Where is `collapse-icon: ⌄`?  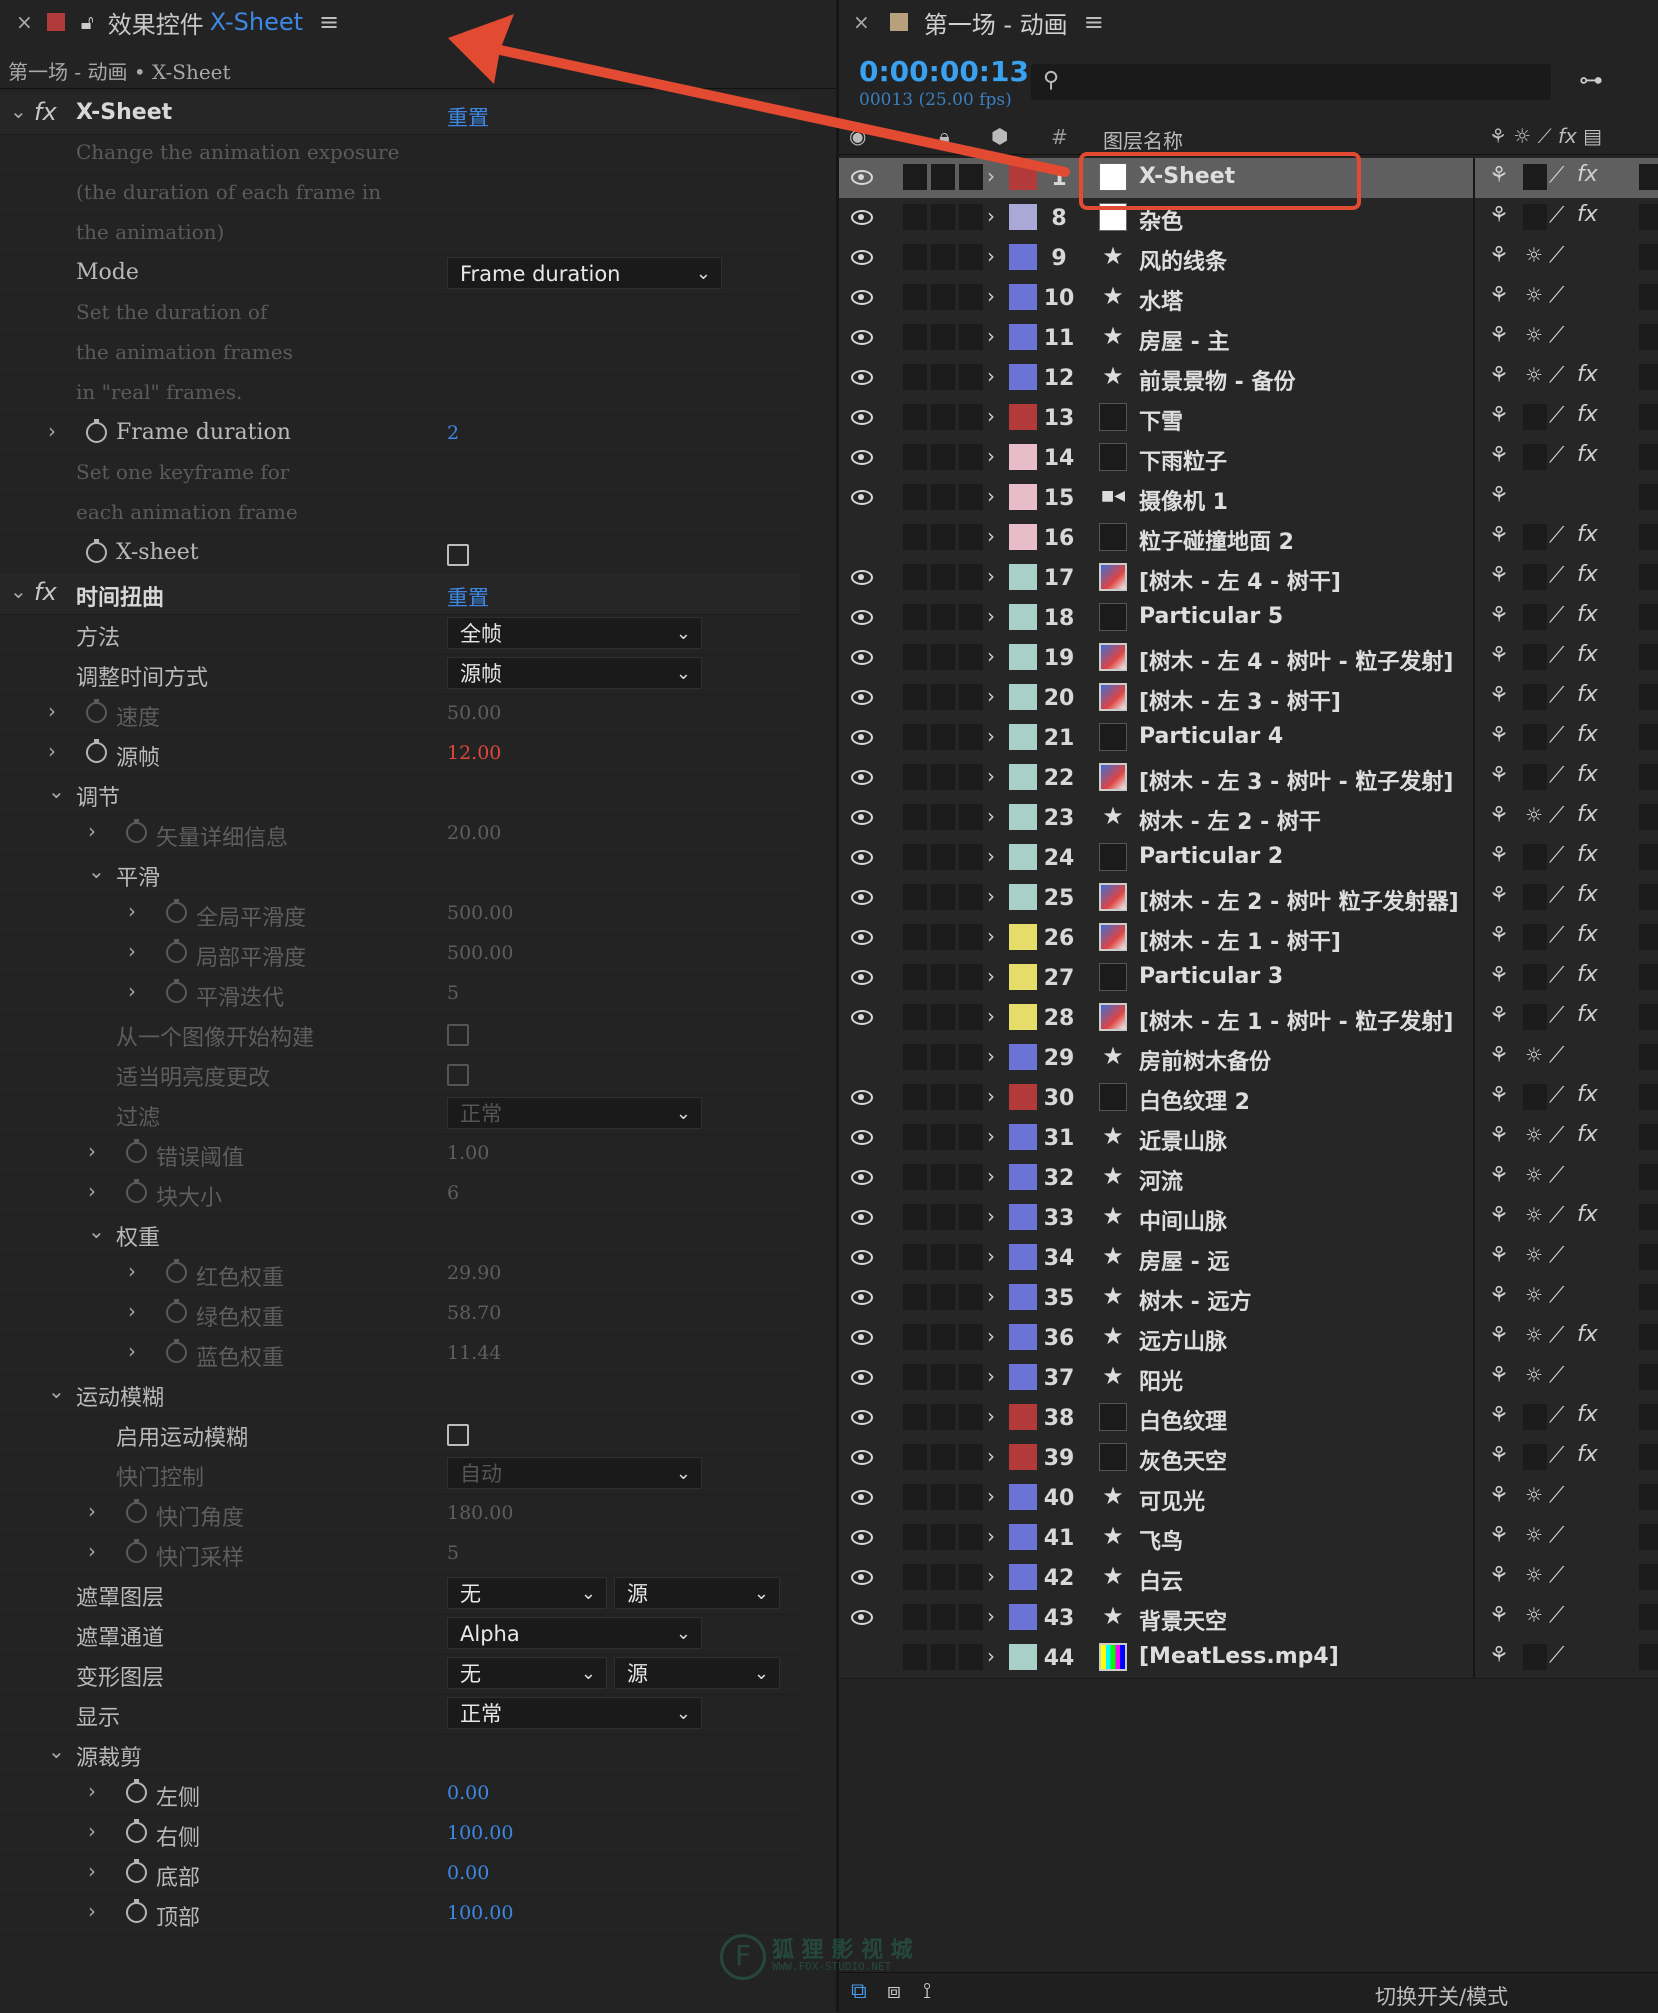 collapse-icon: ⌄ is located at coordinates (18, 111).